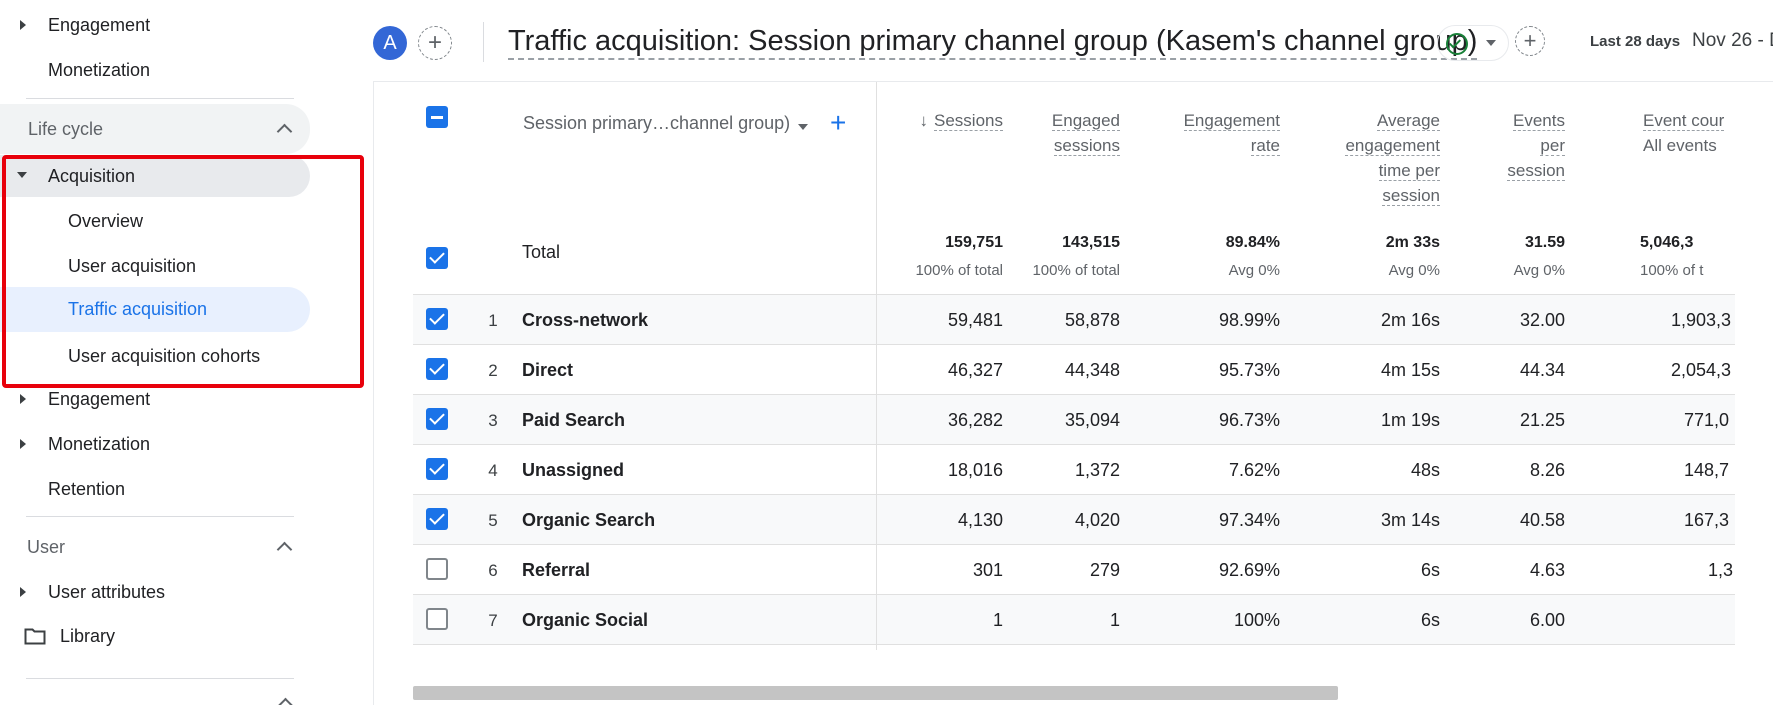  I want to click on date-range-chip: Last 28 days, so click(1635, 41).